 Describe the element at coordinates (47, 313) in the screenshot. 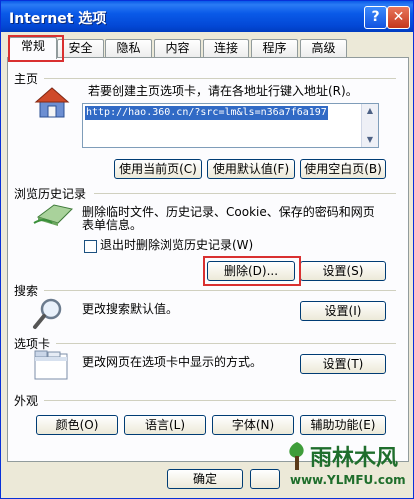

I see `magnifier-icon` at that location.